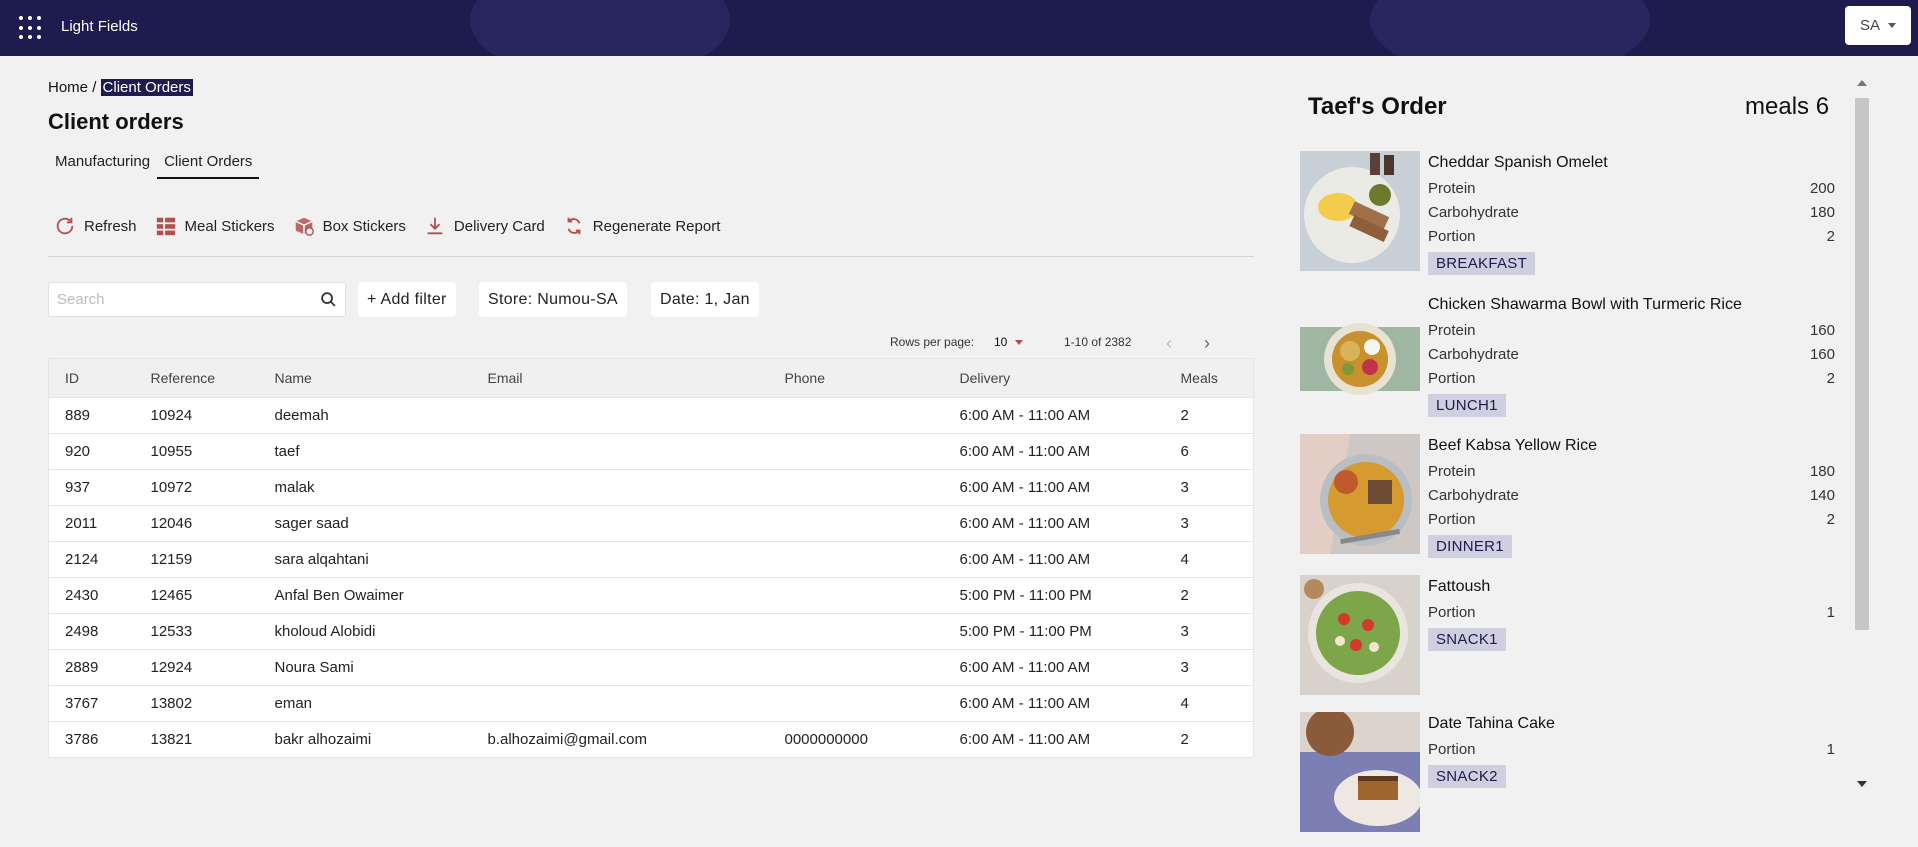  Describe the element at coordinates (932, 342) in the screenshot. I see `rows-per-page-label: Rows per page:` at that location.